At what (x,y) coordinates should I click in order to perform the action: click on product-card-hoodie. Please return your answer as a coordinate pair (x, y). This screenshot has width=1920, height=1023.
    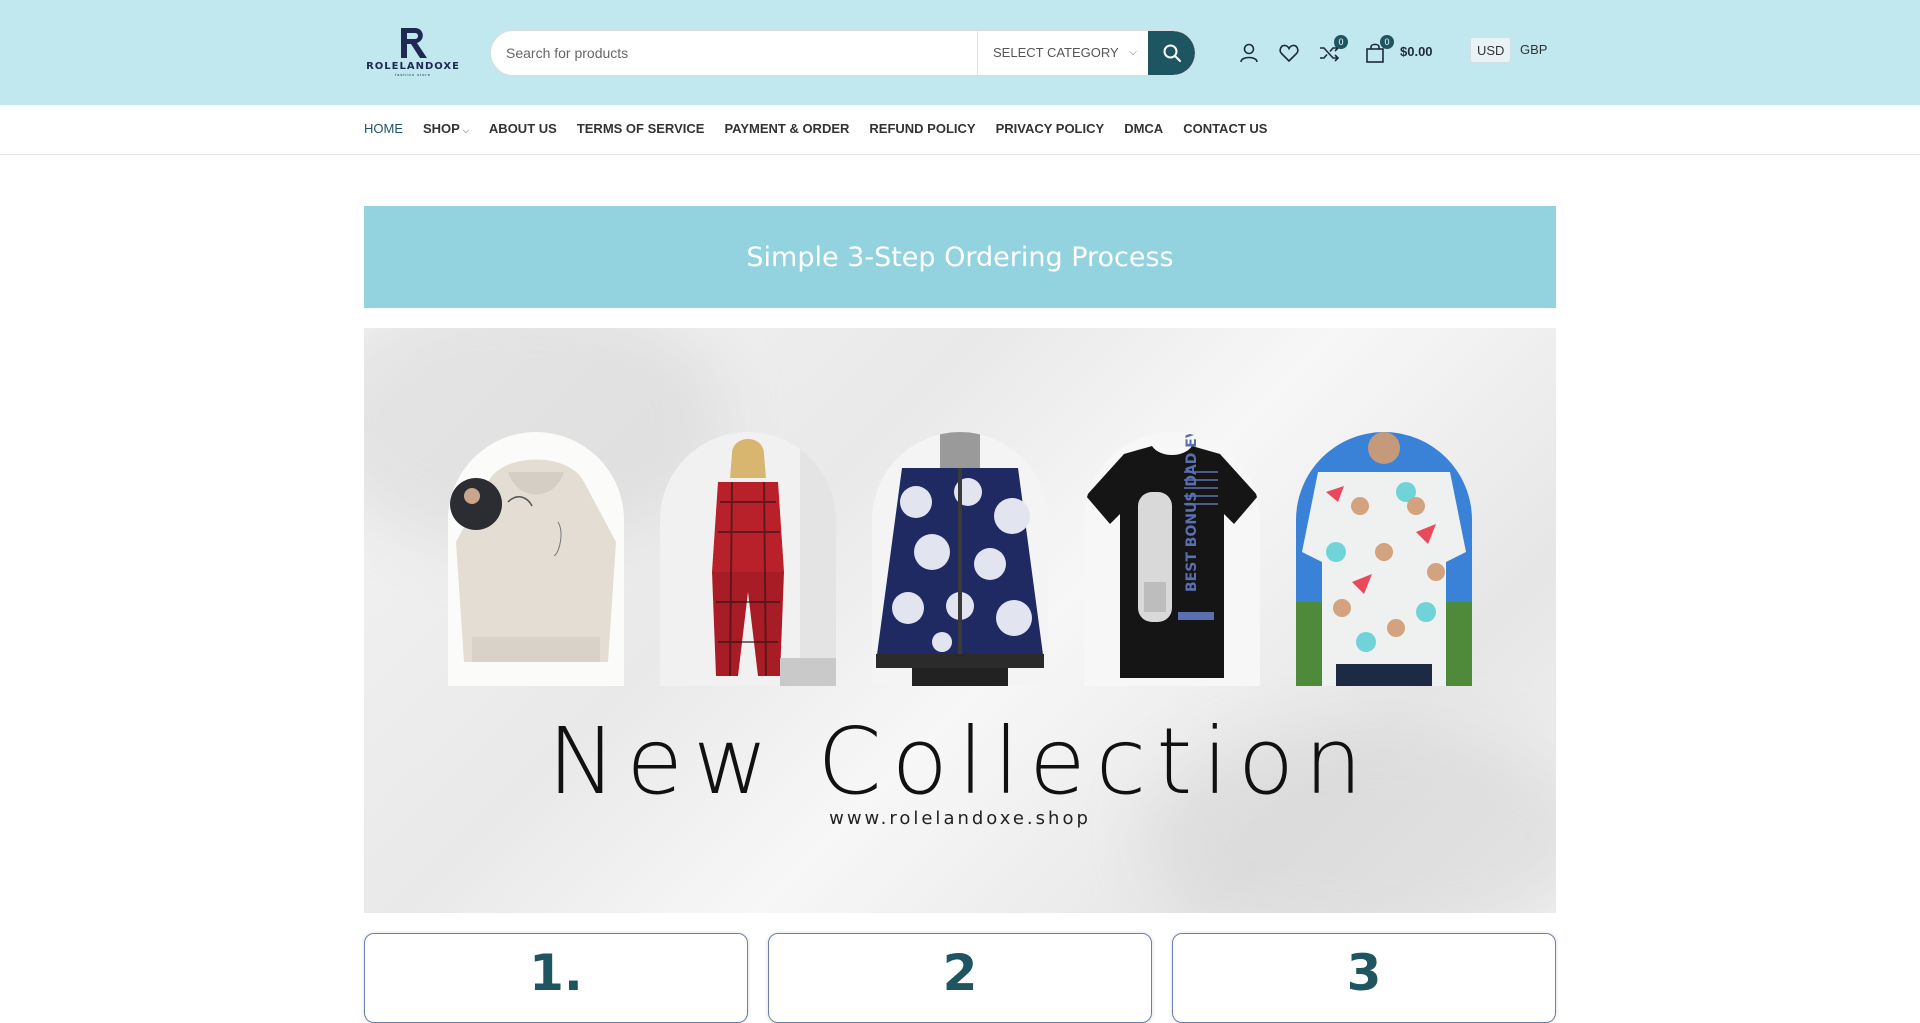
    Looking at the image, I should click on (536, 559).